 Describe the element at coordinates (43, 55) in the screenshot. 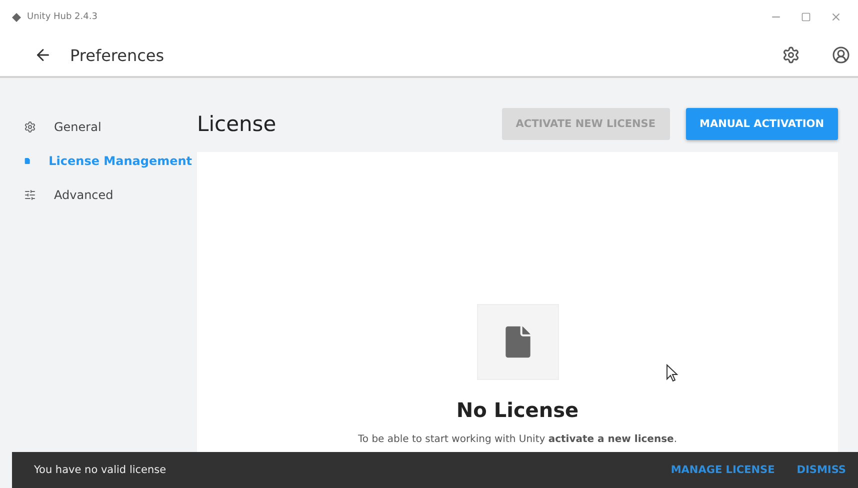

I see `back-button` at that location.